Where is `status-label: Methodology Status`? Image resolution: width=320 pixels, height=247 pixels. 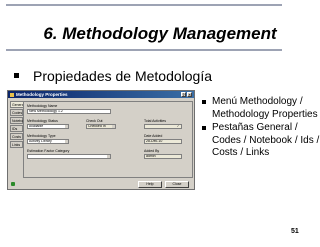 status-label: Methodology Status is located at coordinates (42, 121).